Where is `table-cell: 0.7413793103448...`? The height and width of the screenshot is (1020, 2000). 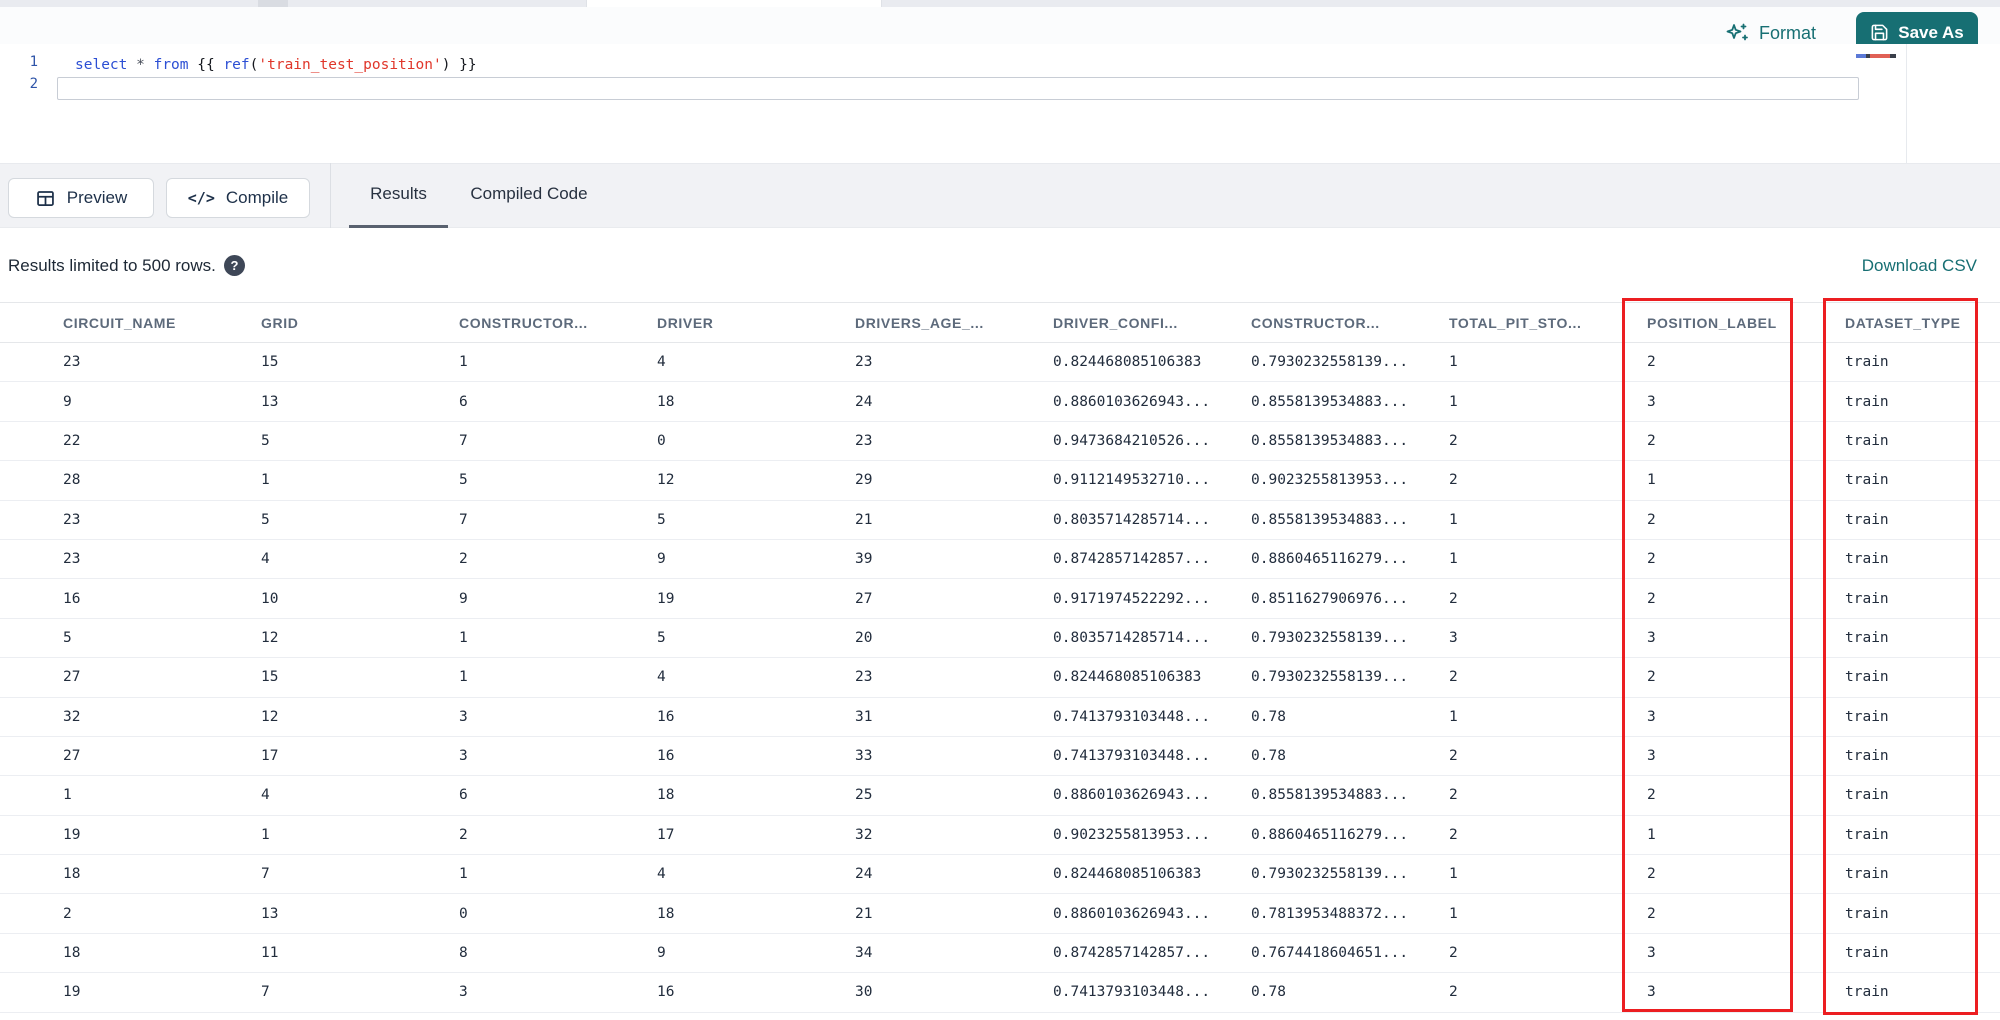 table-cell: 0.7413793103448... is located at coordinates (1132, 716).